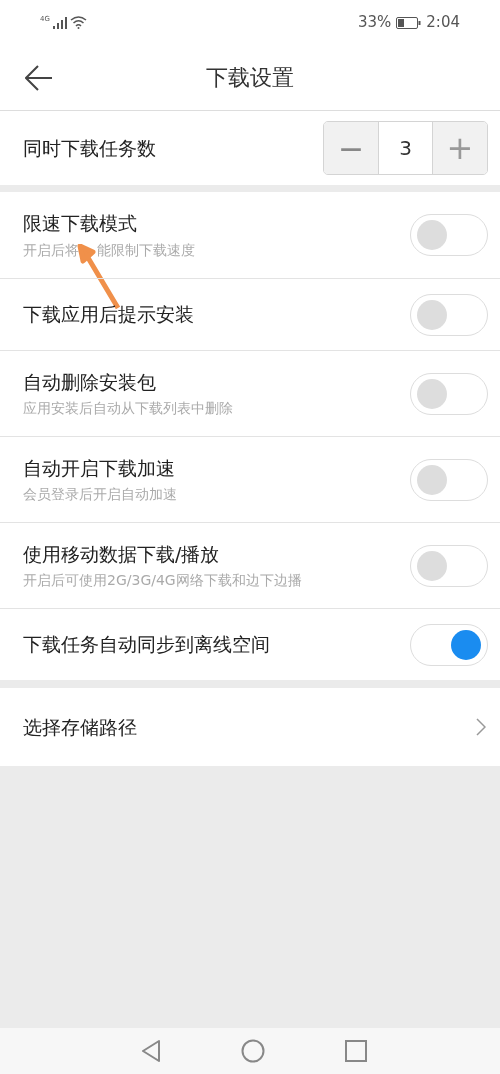 Image resolution: width=500 pixels, height=1074 pixels. Describe the element at coordinates (409, 22) in the screenshot. I see `battery-icon` at that location.